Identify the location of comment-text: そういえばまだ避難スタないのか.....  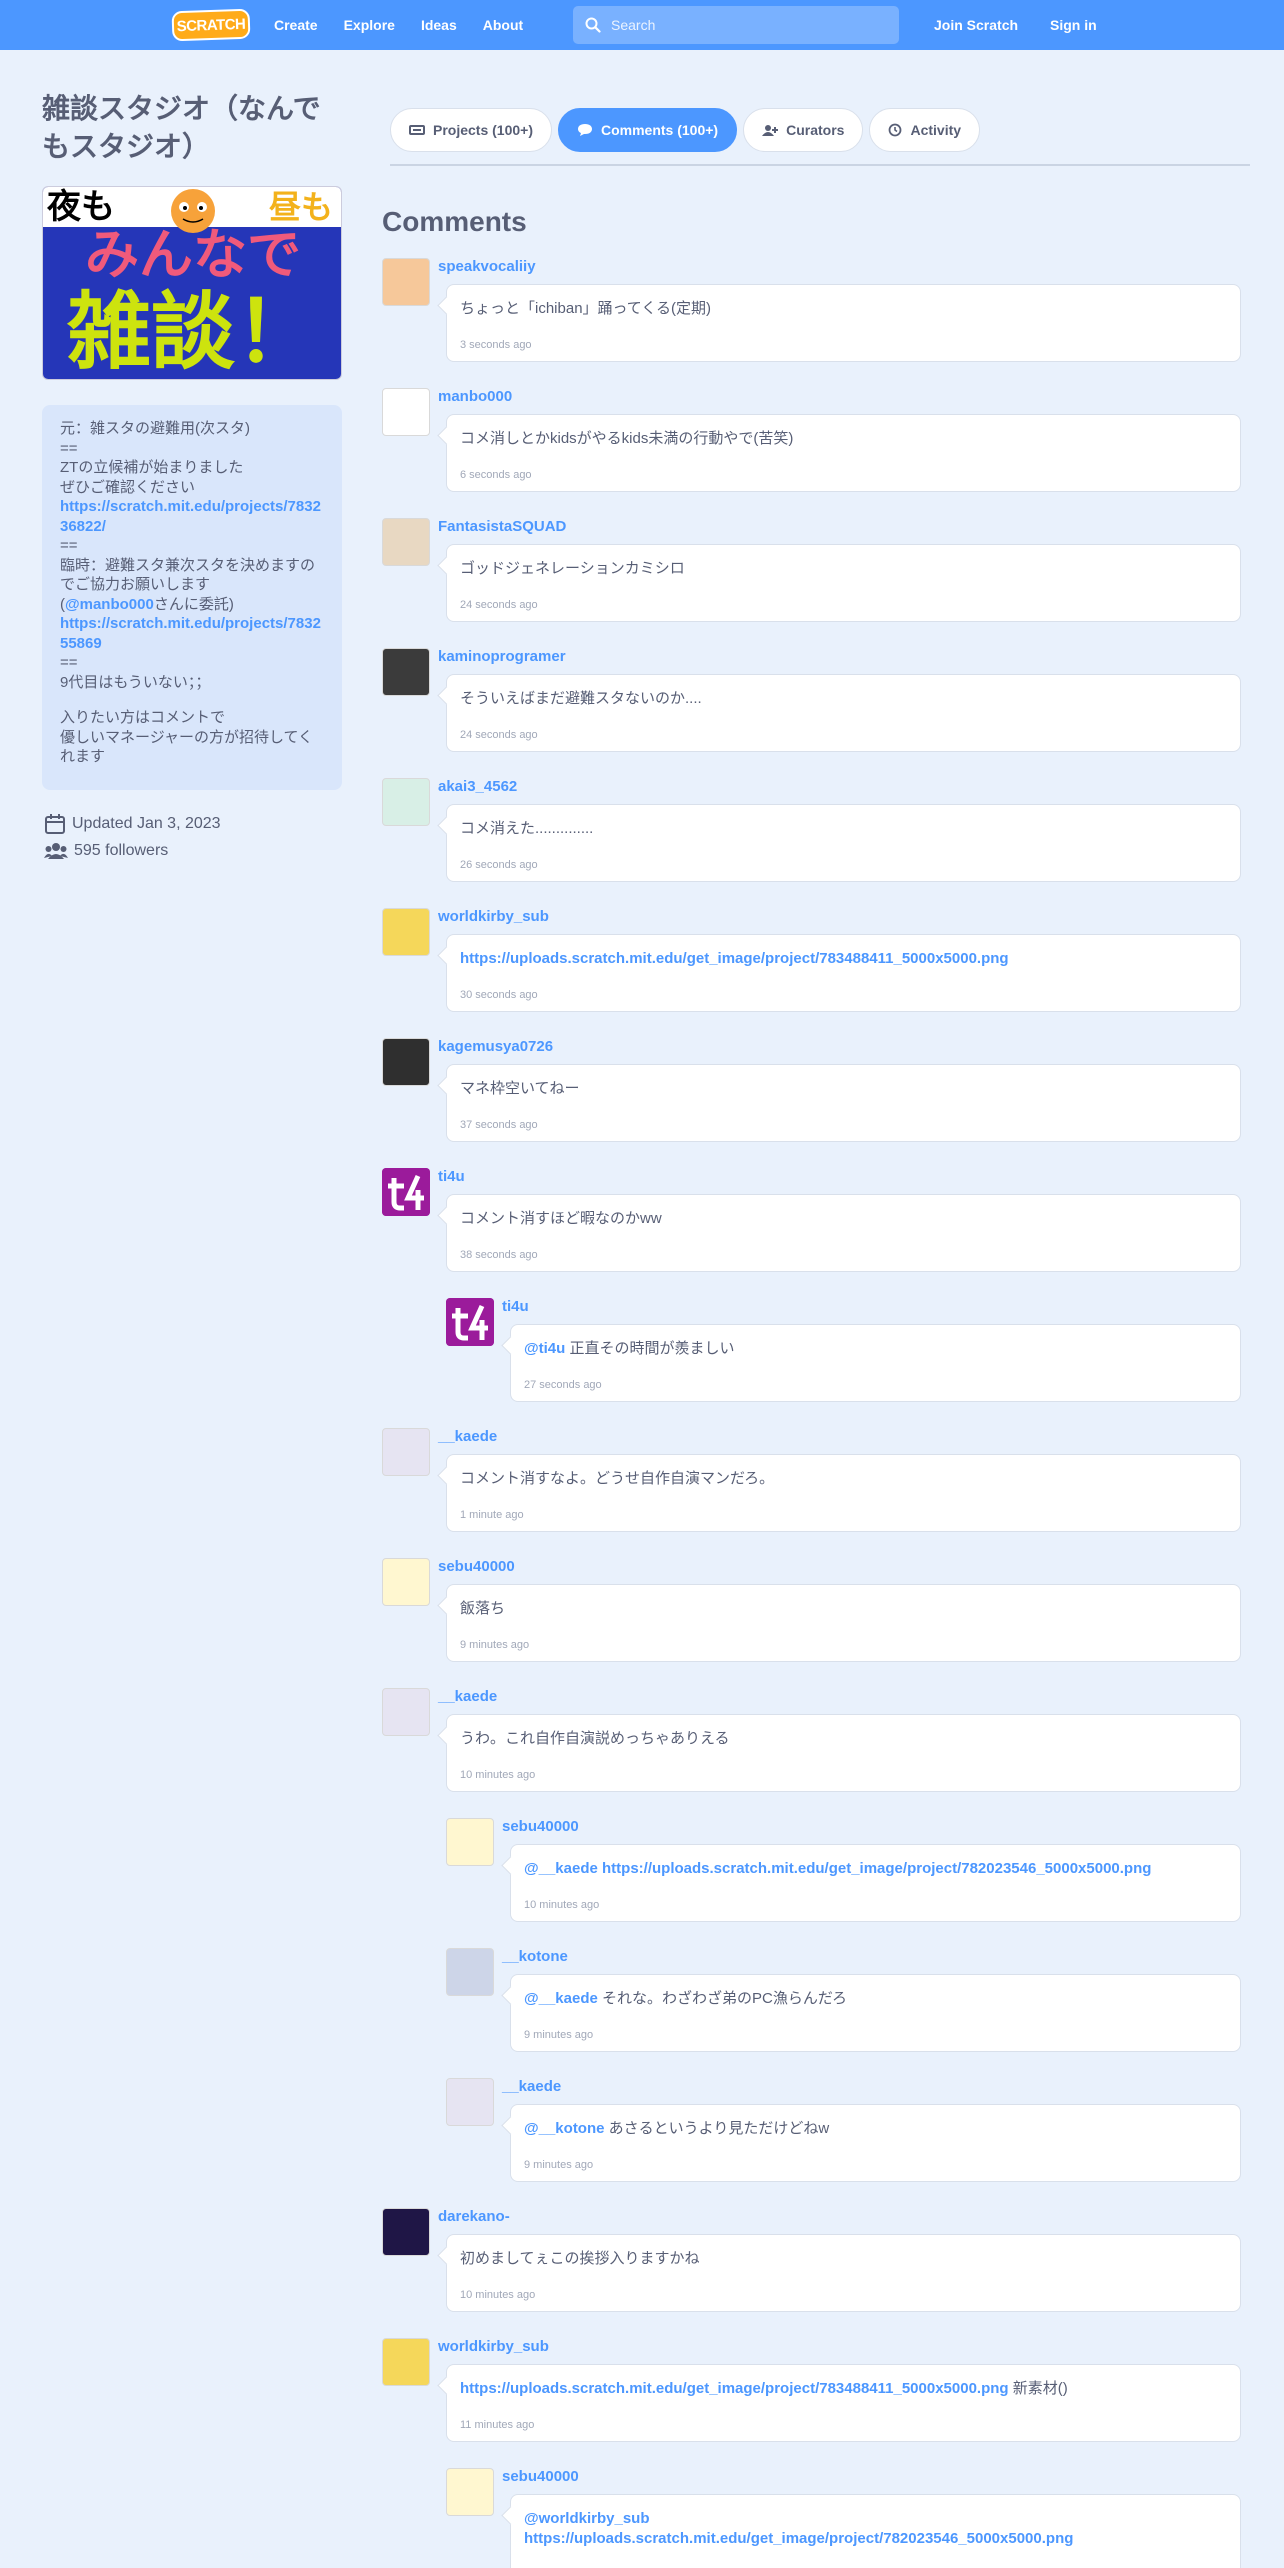
(843, 699).